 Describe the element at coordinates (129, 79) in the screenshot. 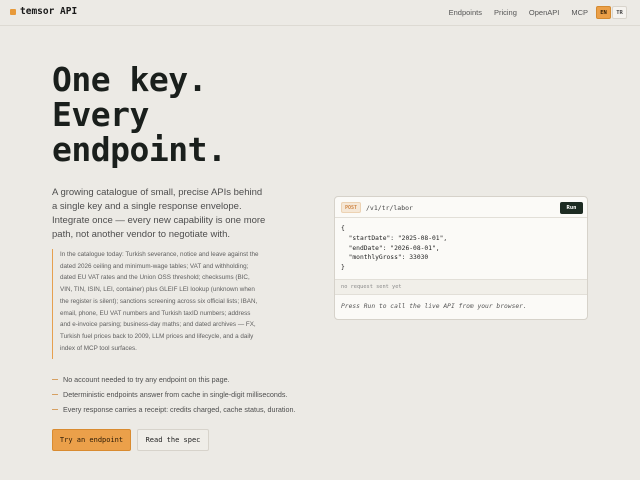

I see `hero-title-line: One key.` at that location.